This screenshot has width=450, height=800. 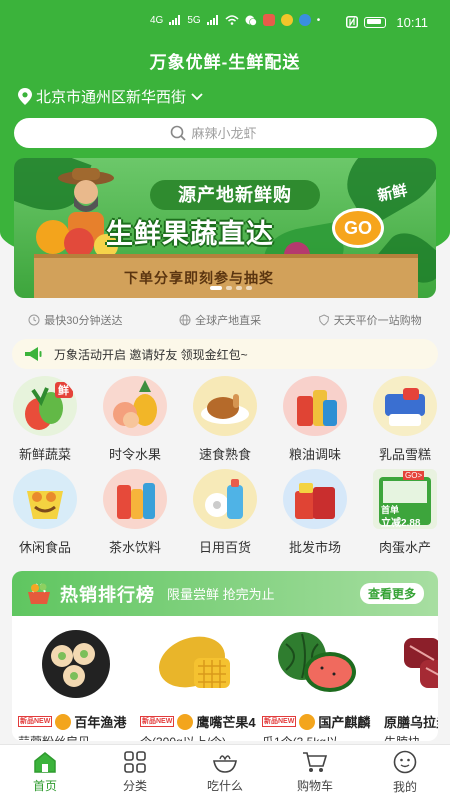 I want to click on feature-label: 天天平价一站购物, so click(x=377, y=321).